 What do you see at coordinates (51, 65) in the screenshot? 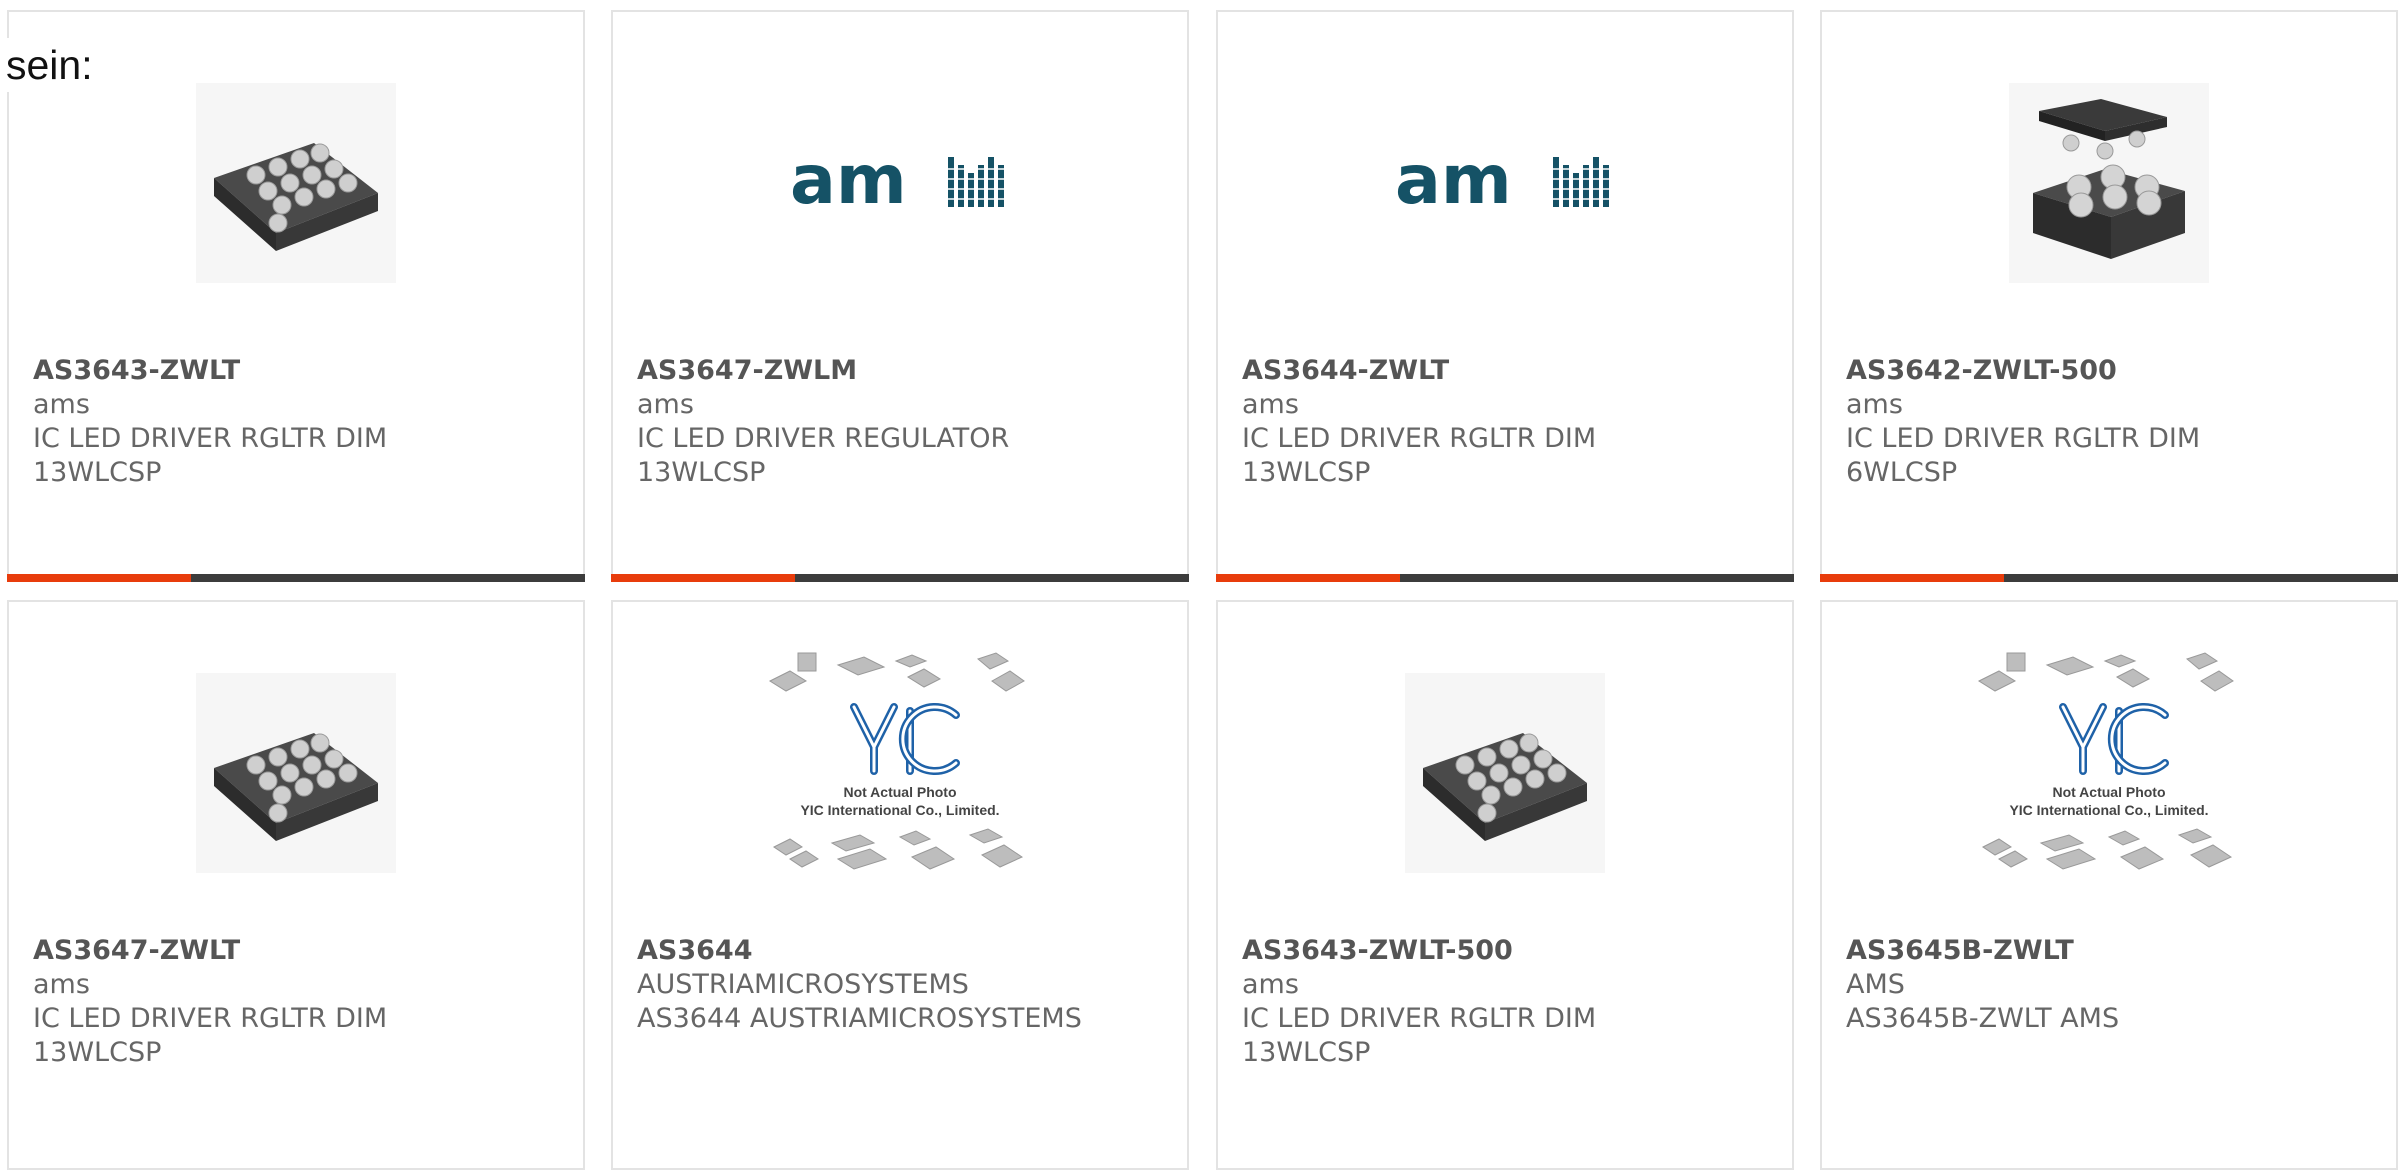
I see `intro-text: sein:` at bounding box center [51, 65].